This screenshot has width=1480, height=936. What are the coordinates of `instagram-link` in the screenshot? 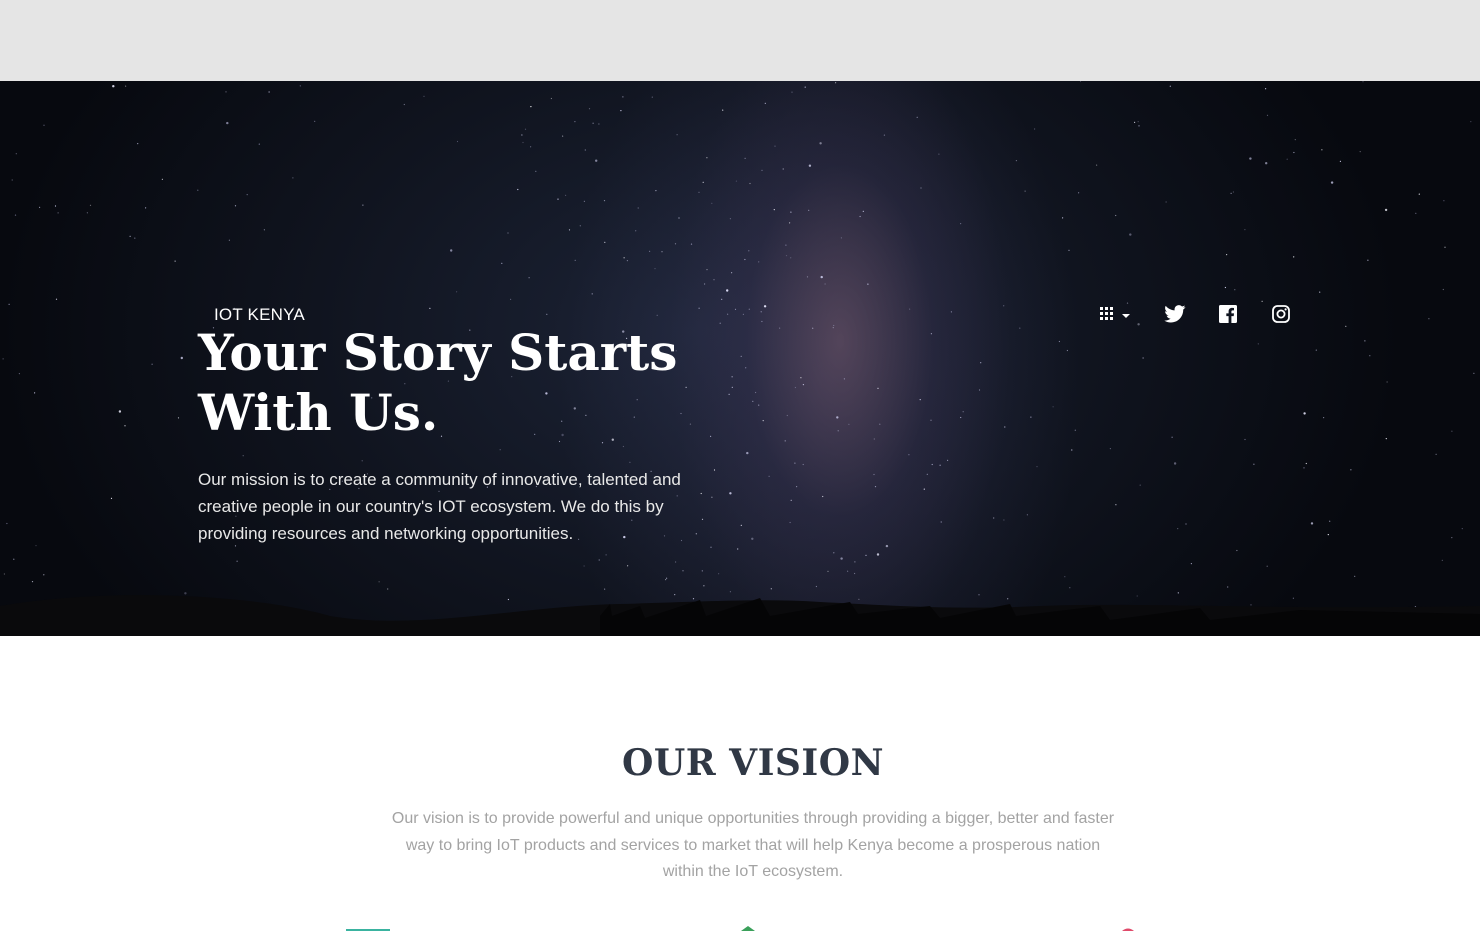 It's located at (1281, 316).